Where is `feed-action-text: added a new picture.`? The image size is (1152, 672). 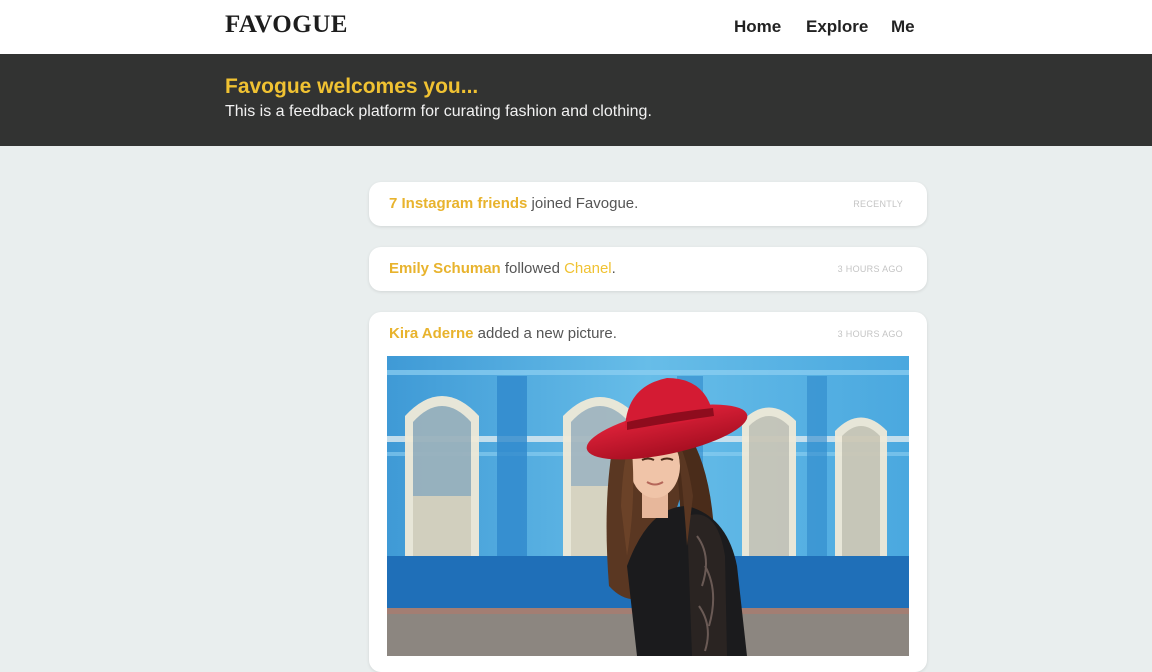
feed-action-text: added a new picture. is located at coordinates (545, 333).